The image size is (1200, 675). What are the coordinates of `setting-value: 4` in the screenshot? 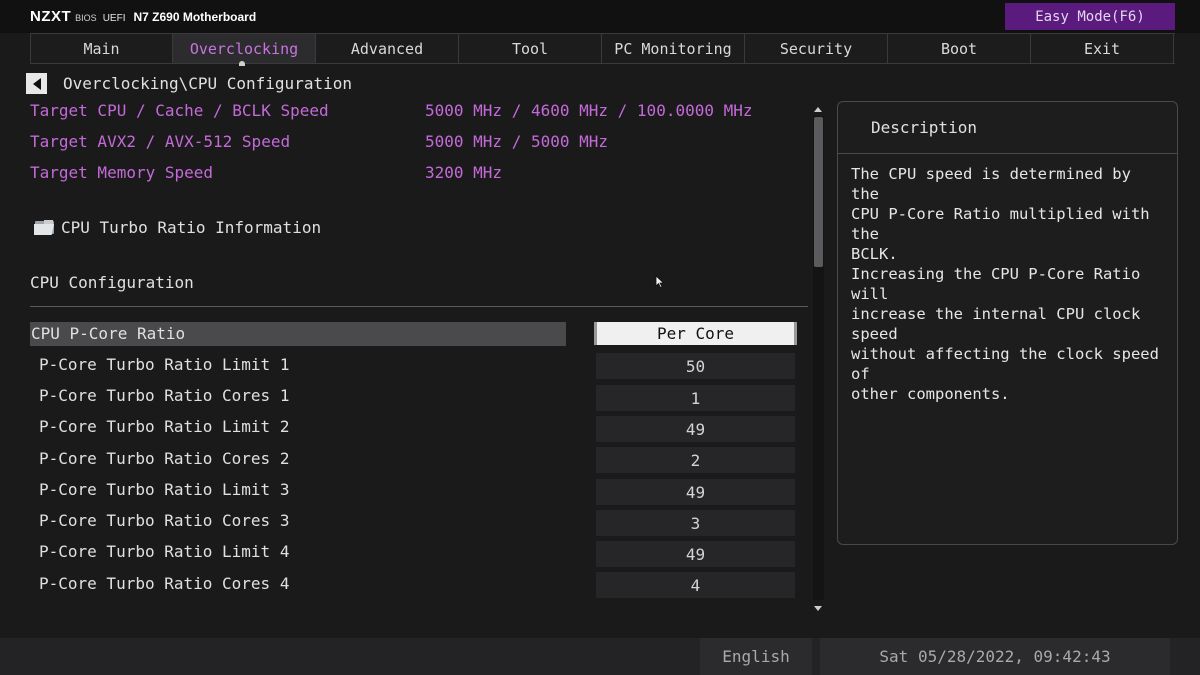 It's located at (695, 585).